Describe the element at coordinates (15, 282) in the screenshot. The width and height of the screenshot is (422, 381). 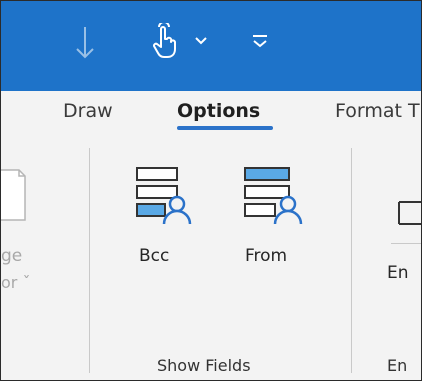
I see `left-partial-label-2: or ˇ` at that location.